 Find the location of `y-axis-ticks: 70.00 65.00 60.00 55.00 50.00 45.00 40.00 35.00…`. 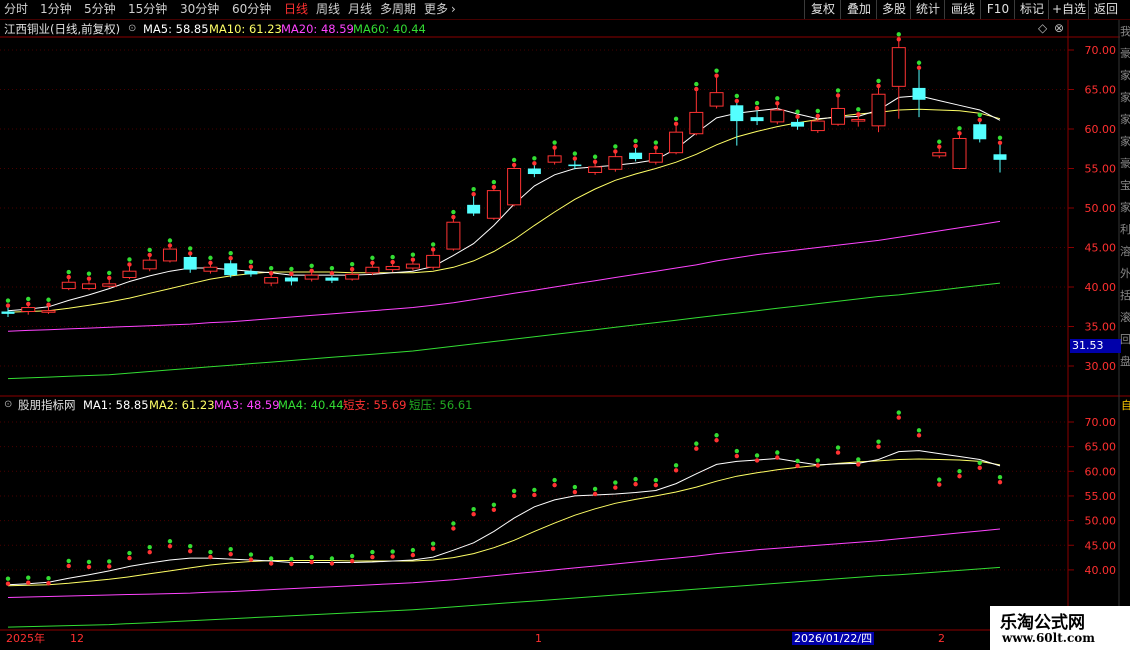

y-axis-ticks: 70.00 65.00 60.00 55.00 50.00 45.00 40.00 35.00… is located at coordinates (1092, 310).